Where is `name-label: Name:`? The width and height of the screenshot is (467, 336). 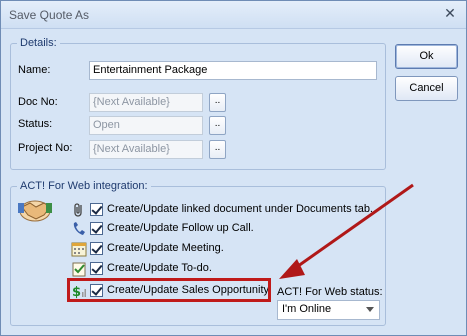 name-label: Name: is located at coordinates (34, 70).